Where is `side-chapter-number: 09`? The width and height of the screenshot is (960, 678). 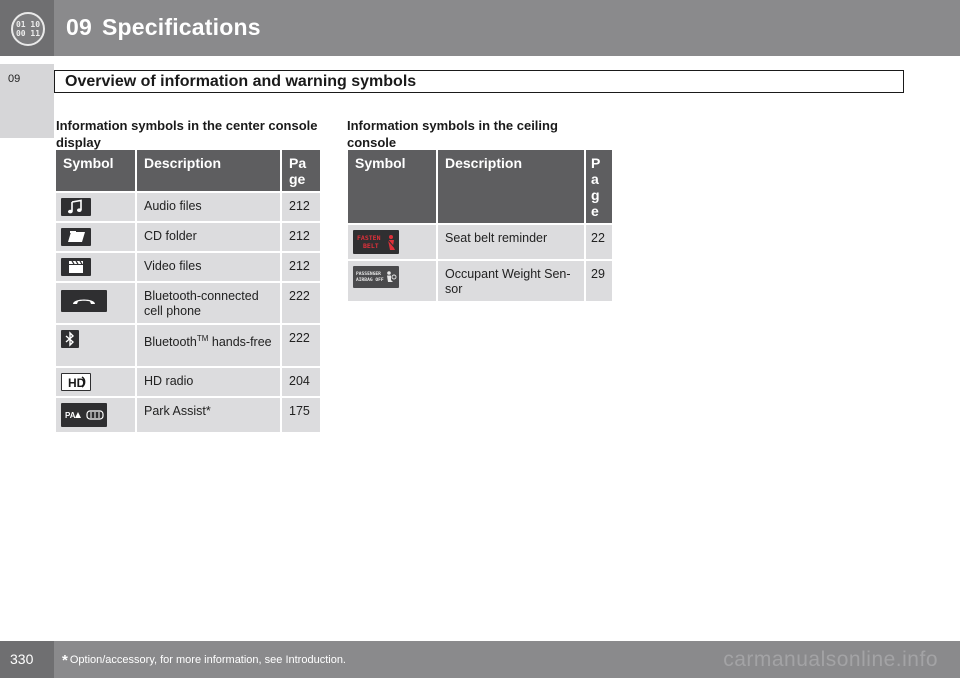 side-chapter-number: 09 is located at coordinates (14, 79).